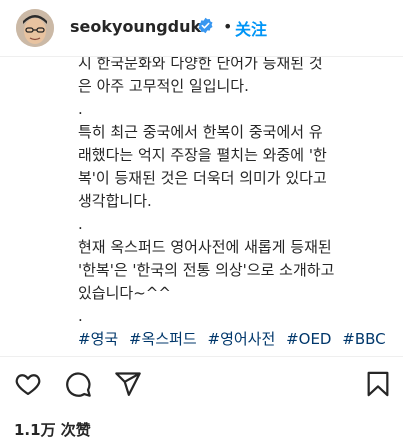  I want to click on avatar, so click(35, 28).